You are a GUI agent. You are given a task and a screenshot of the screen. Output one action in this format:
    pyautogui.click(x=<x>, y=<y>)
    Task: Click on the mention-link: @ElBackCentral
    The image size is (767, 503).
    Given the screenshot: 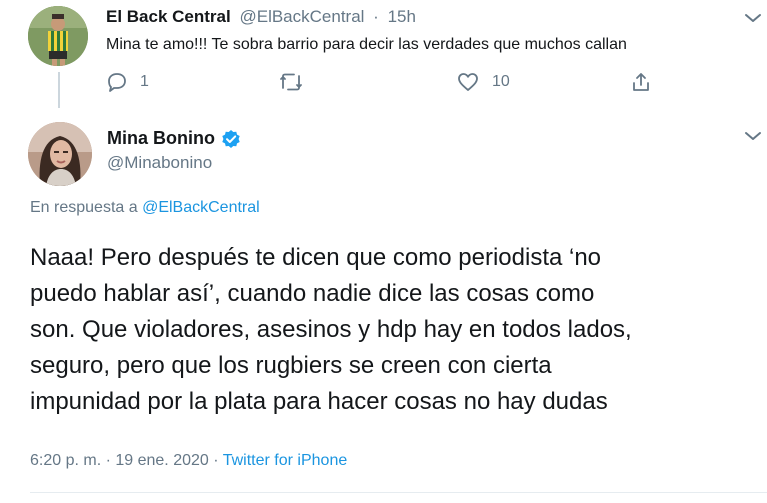 What is the action you would take?
    pyautogui.click(x=201, y=207)
    